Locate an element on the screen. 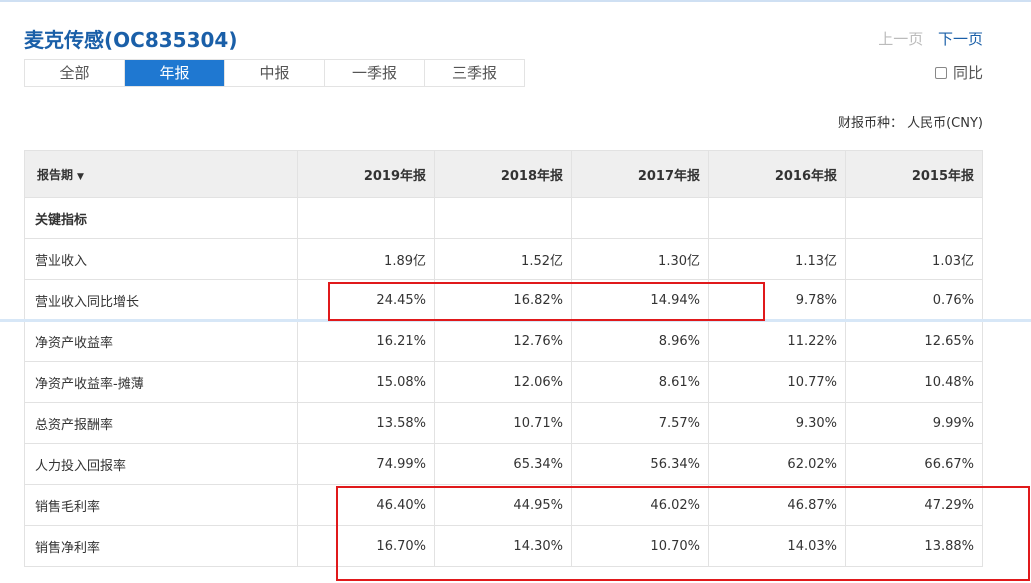  compare-checkbox is located at coordinates (940, 72).